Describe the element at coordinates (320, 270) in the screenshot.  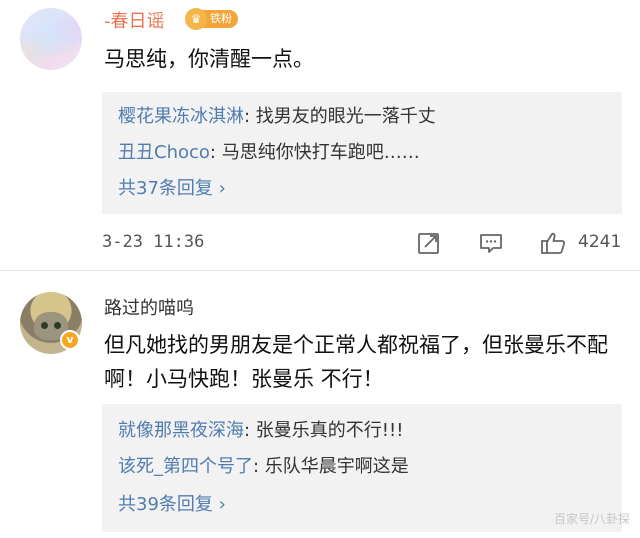
I see `divider` at that location.